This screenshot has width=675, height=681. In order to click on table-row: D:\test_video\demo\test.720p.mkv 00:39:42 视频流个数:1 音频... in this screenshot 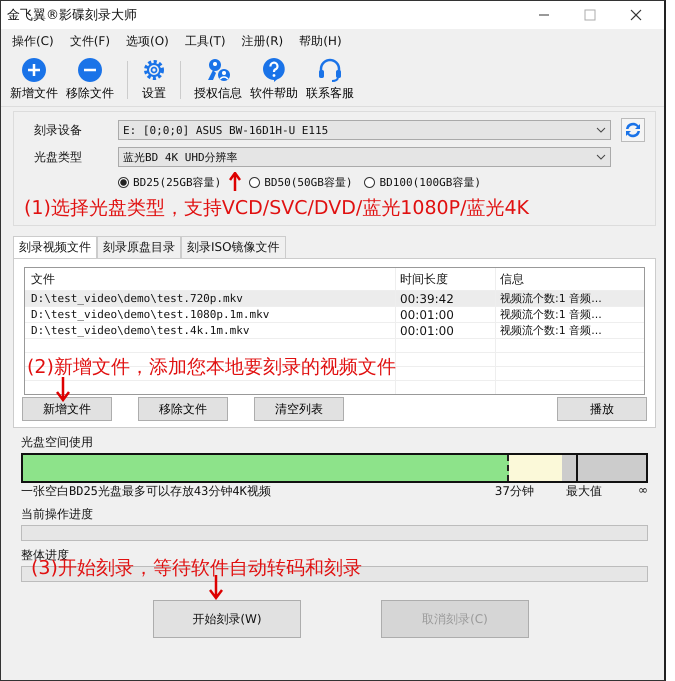, I will do `click(334, 298)`.